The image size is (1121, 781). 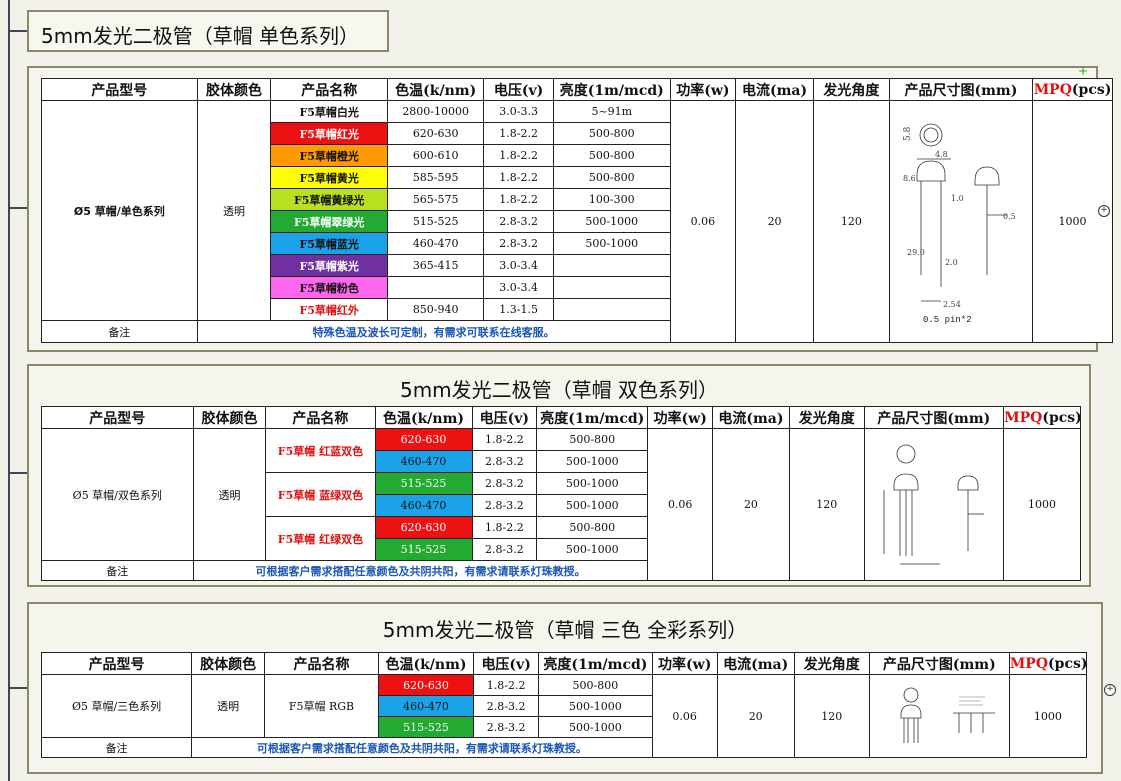 What do you see at coordinates (117, 494) in the screenshot?
I see `product-model-cell: Ø5 草帽/双色系列` at bounding box center [117, 494].